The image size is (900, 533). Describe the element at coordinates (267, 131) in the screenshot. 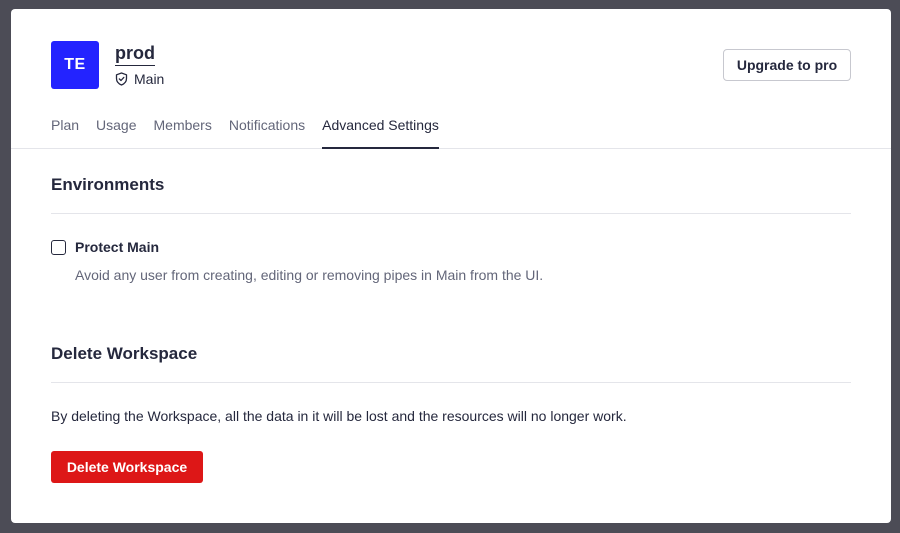

I see `tab-notifications: Notifications` at that location.